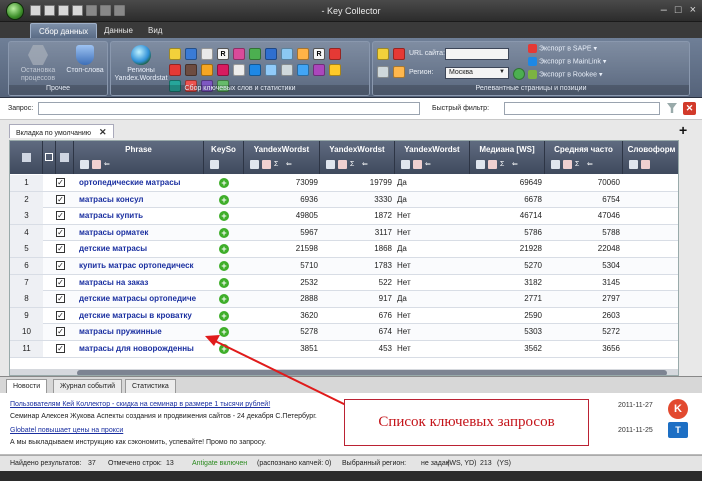 Image resolution: width=702 pixels, height=481 pixels. I want to click on tab-news: Новости, so click(27, 386).